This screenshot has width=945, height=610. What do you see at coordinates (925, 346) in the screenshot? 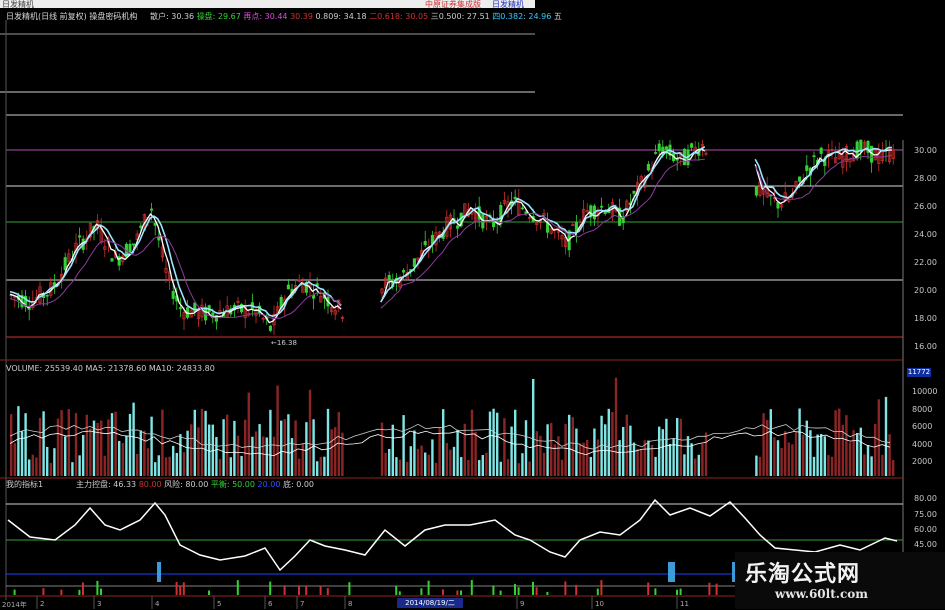
I see `price-axis-label: 16.00` at bounding box center [925, 346].